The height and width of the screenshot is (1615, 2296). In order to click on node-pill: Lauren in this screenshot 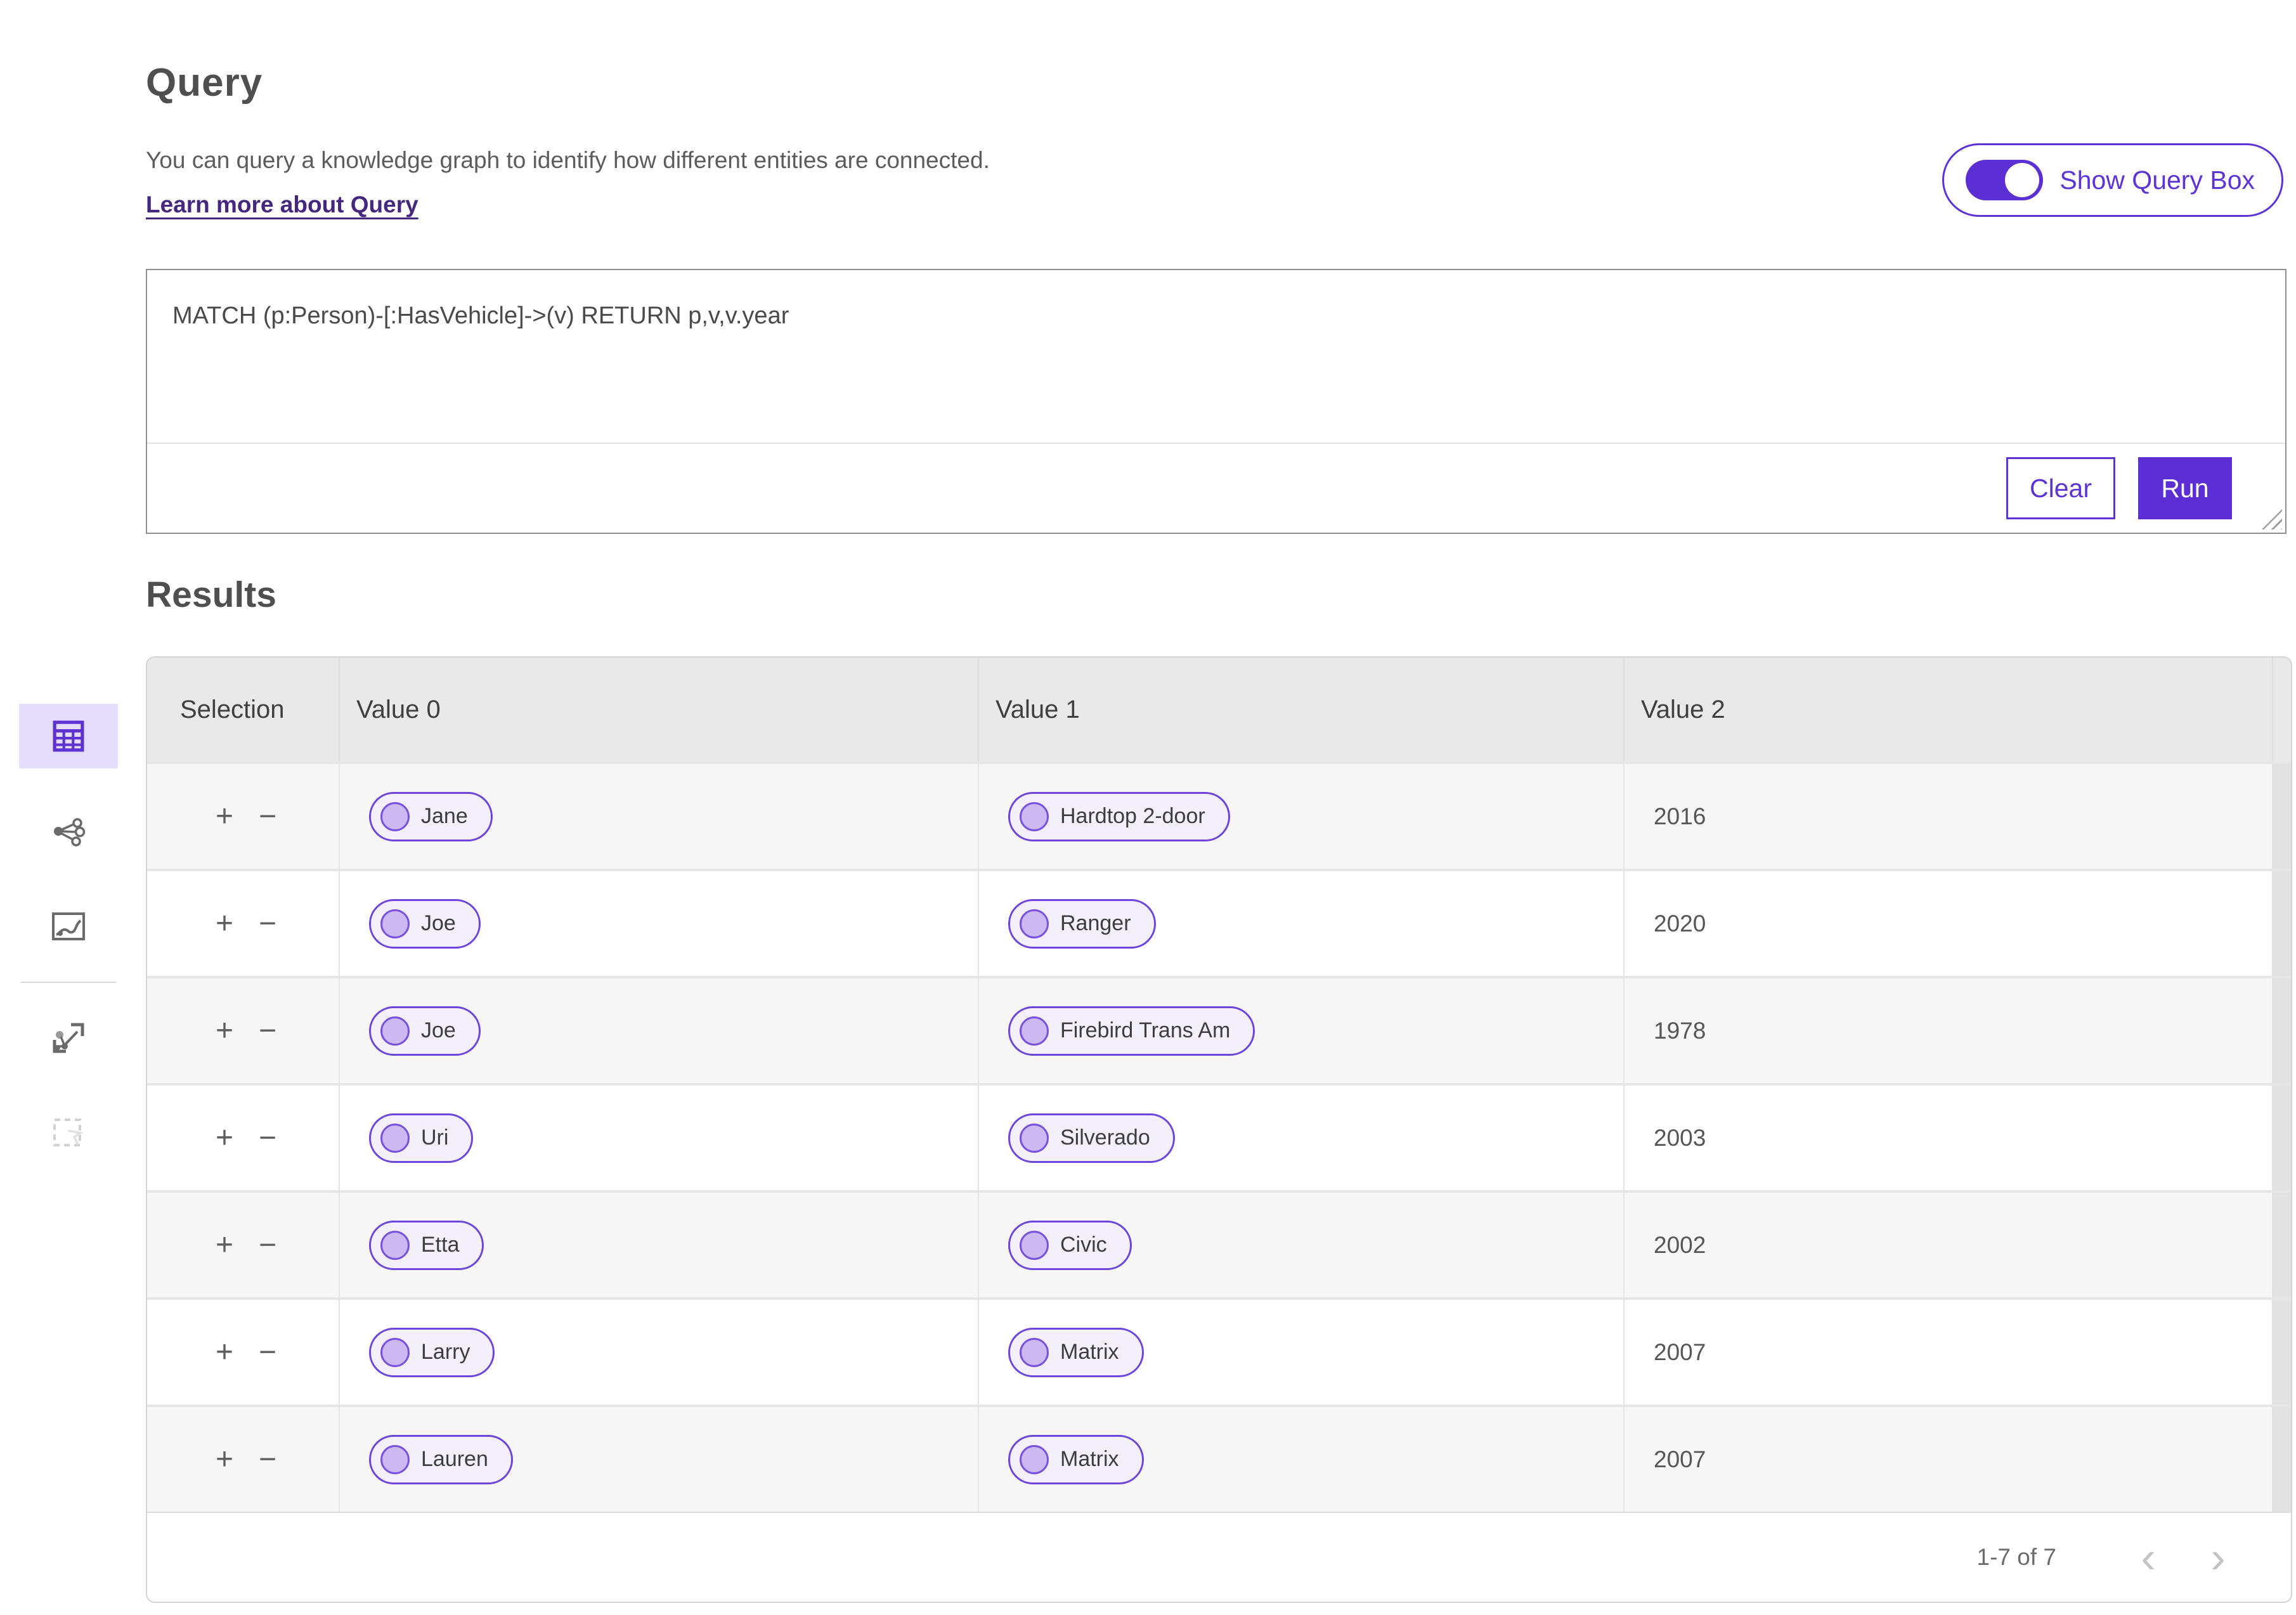, I will do `click(441, 1459)`.